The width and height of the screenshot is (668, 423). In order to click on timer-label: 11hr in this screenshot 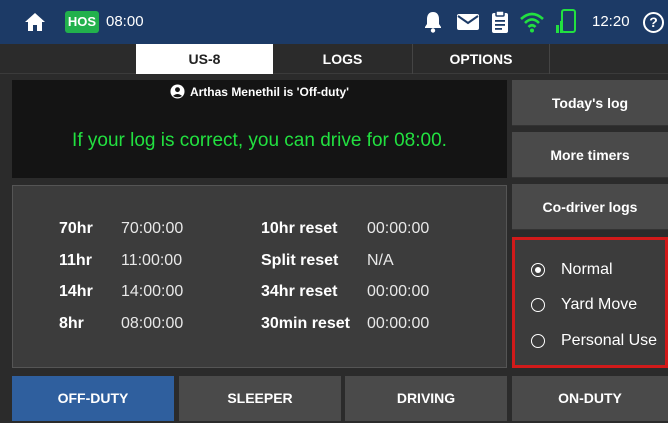, I will do `click(75, 260)`.